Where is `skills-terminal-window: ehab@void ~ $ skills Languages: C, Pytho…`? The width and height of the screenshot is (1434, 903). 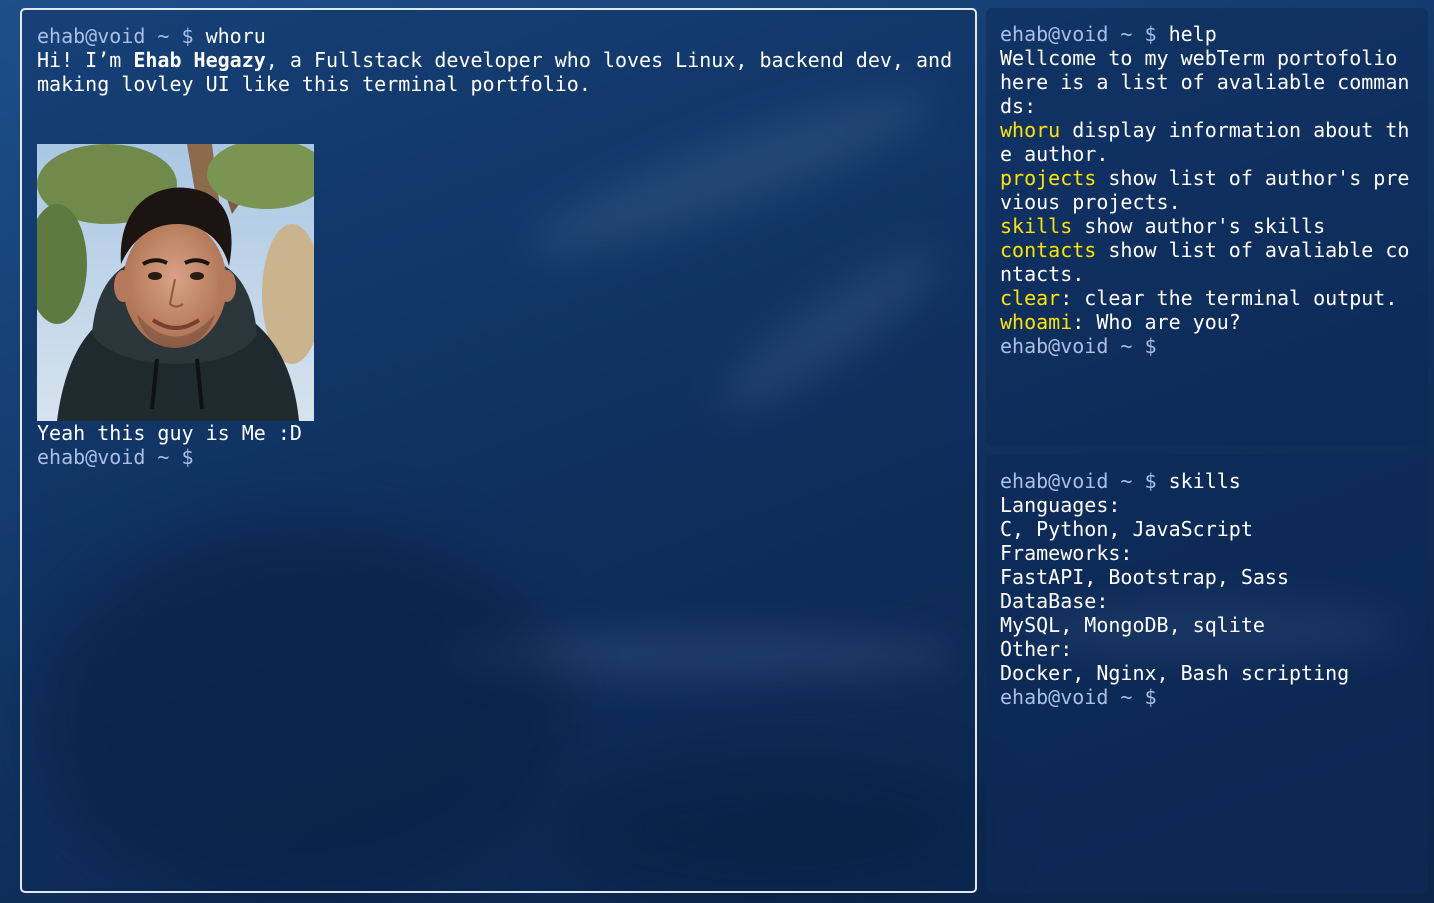 skills-terminal-window: ehab@void ~ $ skills Languages: C, Pytho… is located at coordinates (1207, 674).